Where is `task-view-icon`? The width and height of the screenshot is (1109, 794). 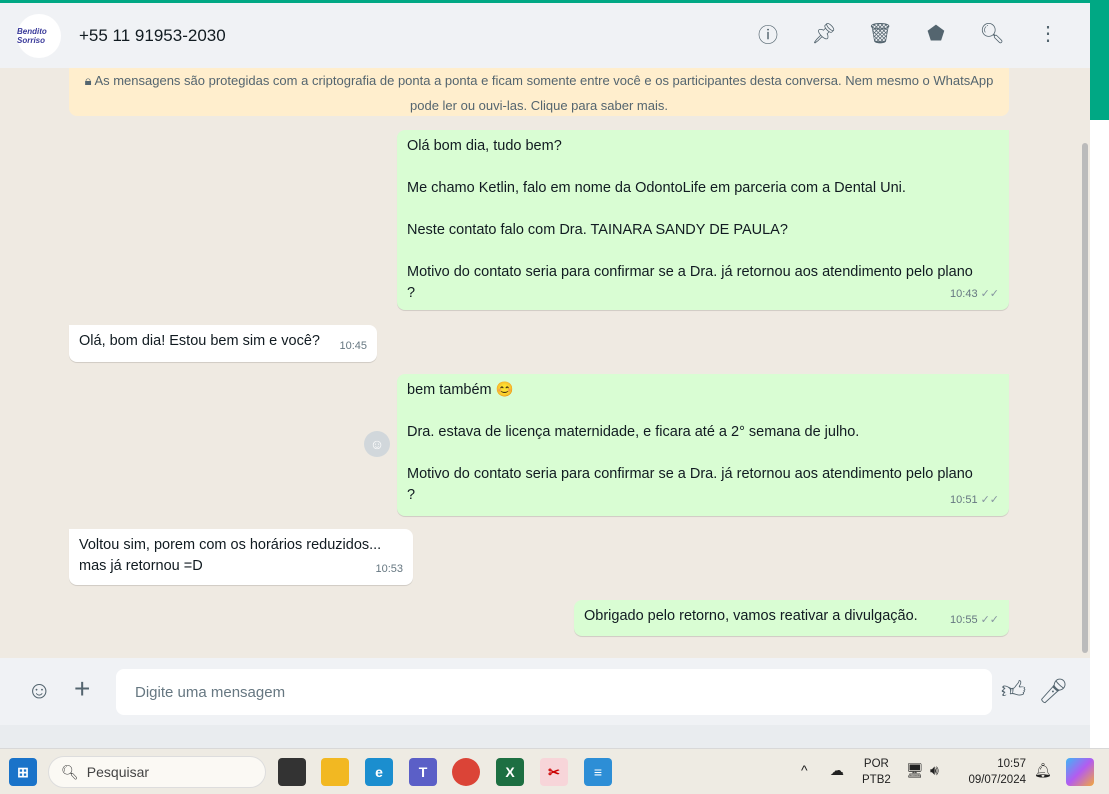 task-view-icon is located at coordinates (292, 772).